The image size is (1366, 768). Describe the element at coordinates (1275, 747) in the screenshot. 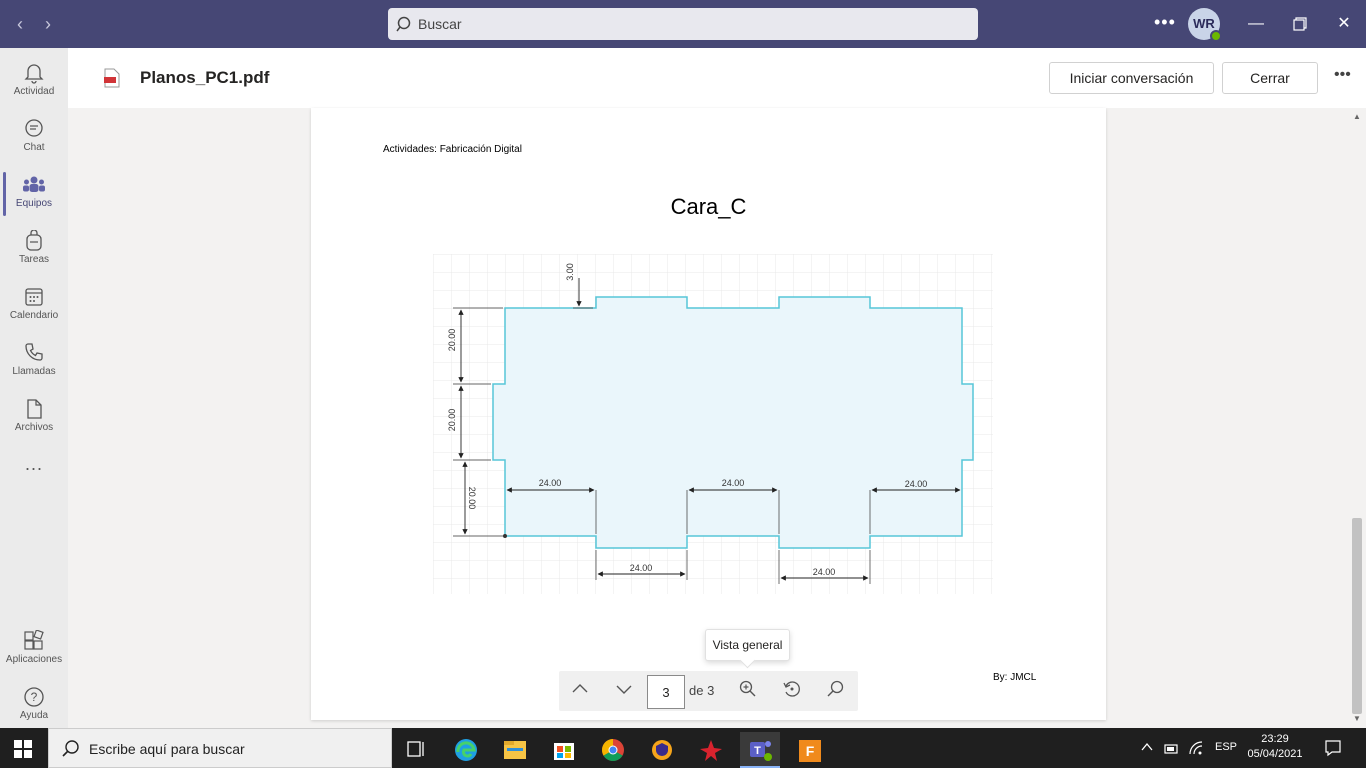

I see `clock: 23:29 05/04/2021` at that location.